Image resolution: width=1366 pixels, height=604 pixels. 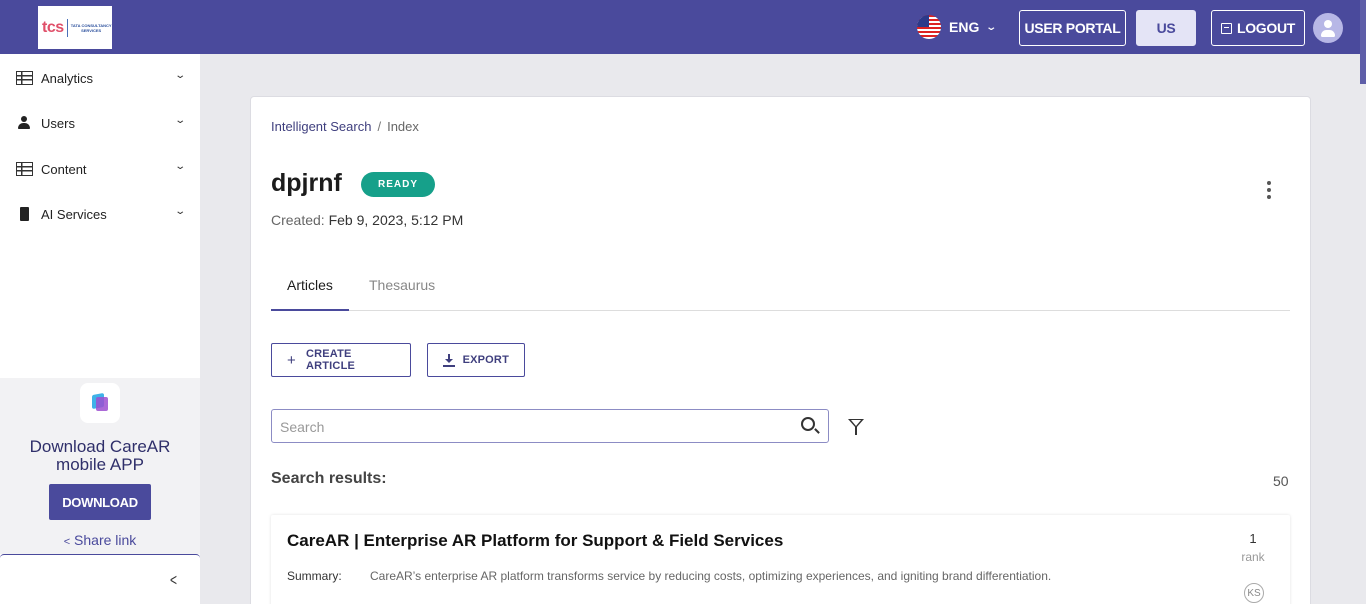 I want to click on search-icon, so click(x=808, y=424).